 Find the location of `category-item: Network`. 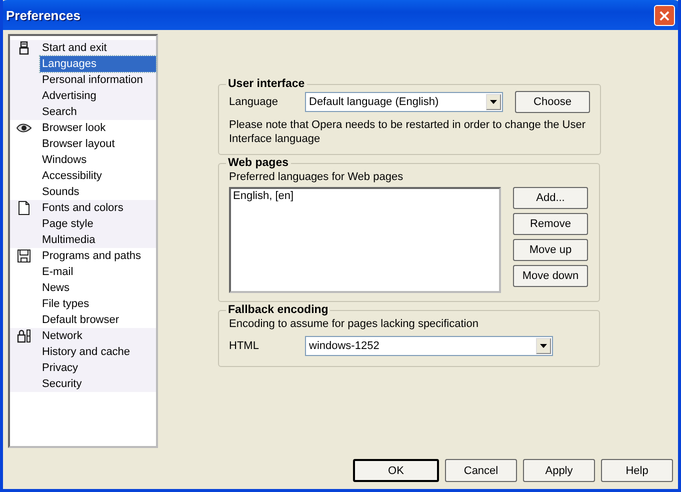

category-item: Network is located at coordinates (98, 336).